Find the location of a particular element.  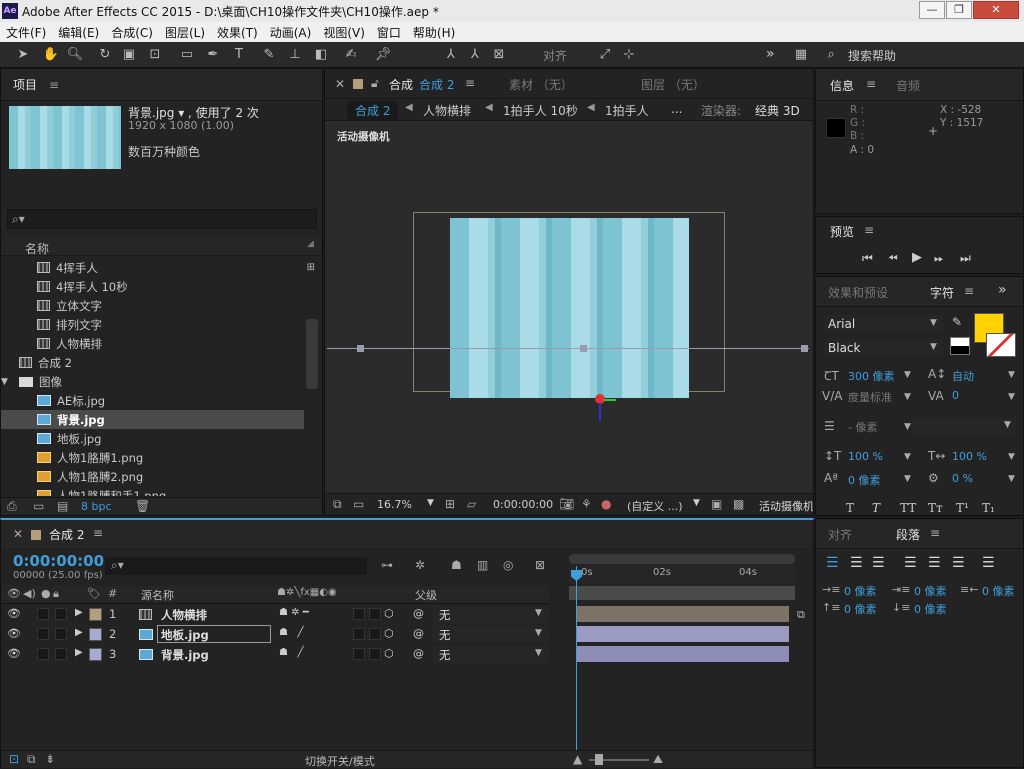

layer-row: 👁︎ ▶ 1 人物横排 ☗ ✲ ━ ⬡ @ 无 ▼ is located at coordinates (275, 614).